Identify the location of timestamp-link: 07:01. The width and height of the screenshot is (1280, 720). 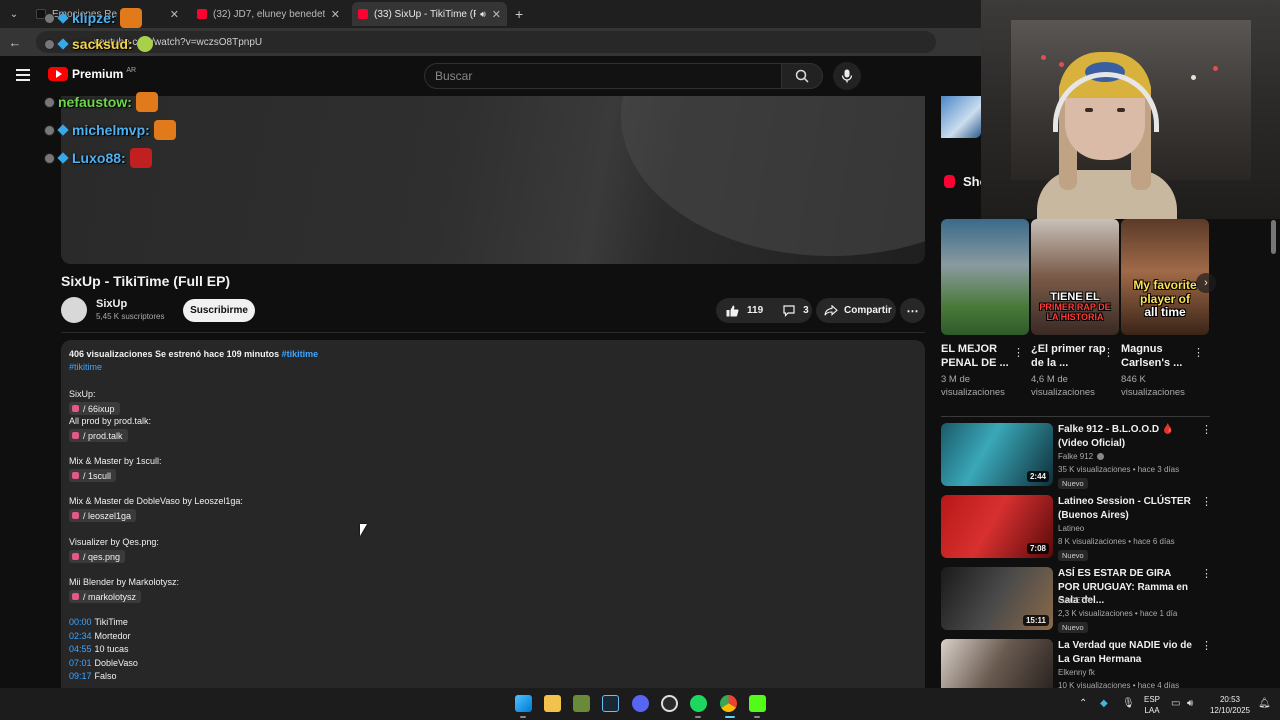
(80, 663).